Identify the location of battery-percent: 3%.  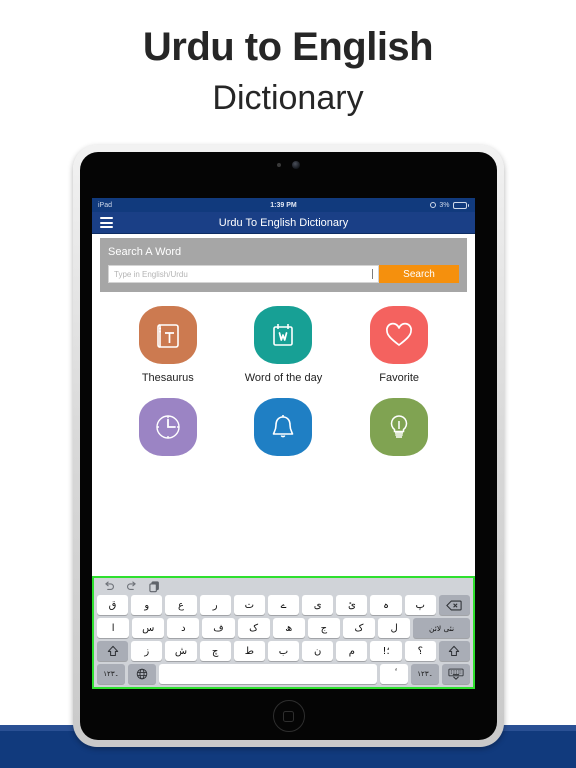
(444, 205).